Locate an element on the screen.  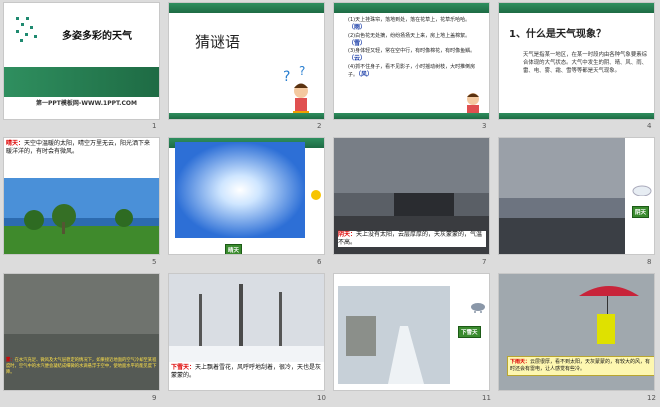
slide-number: 10 is located at coordinates (321, 398).